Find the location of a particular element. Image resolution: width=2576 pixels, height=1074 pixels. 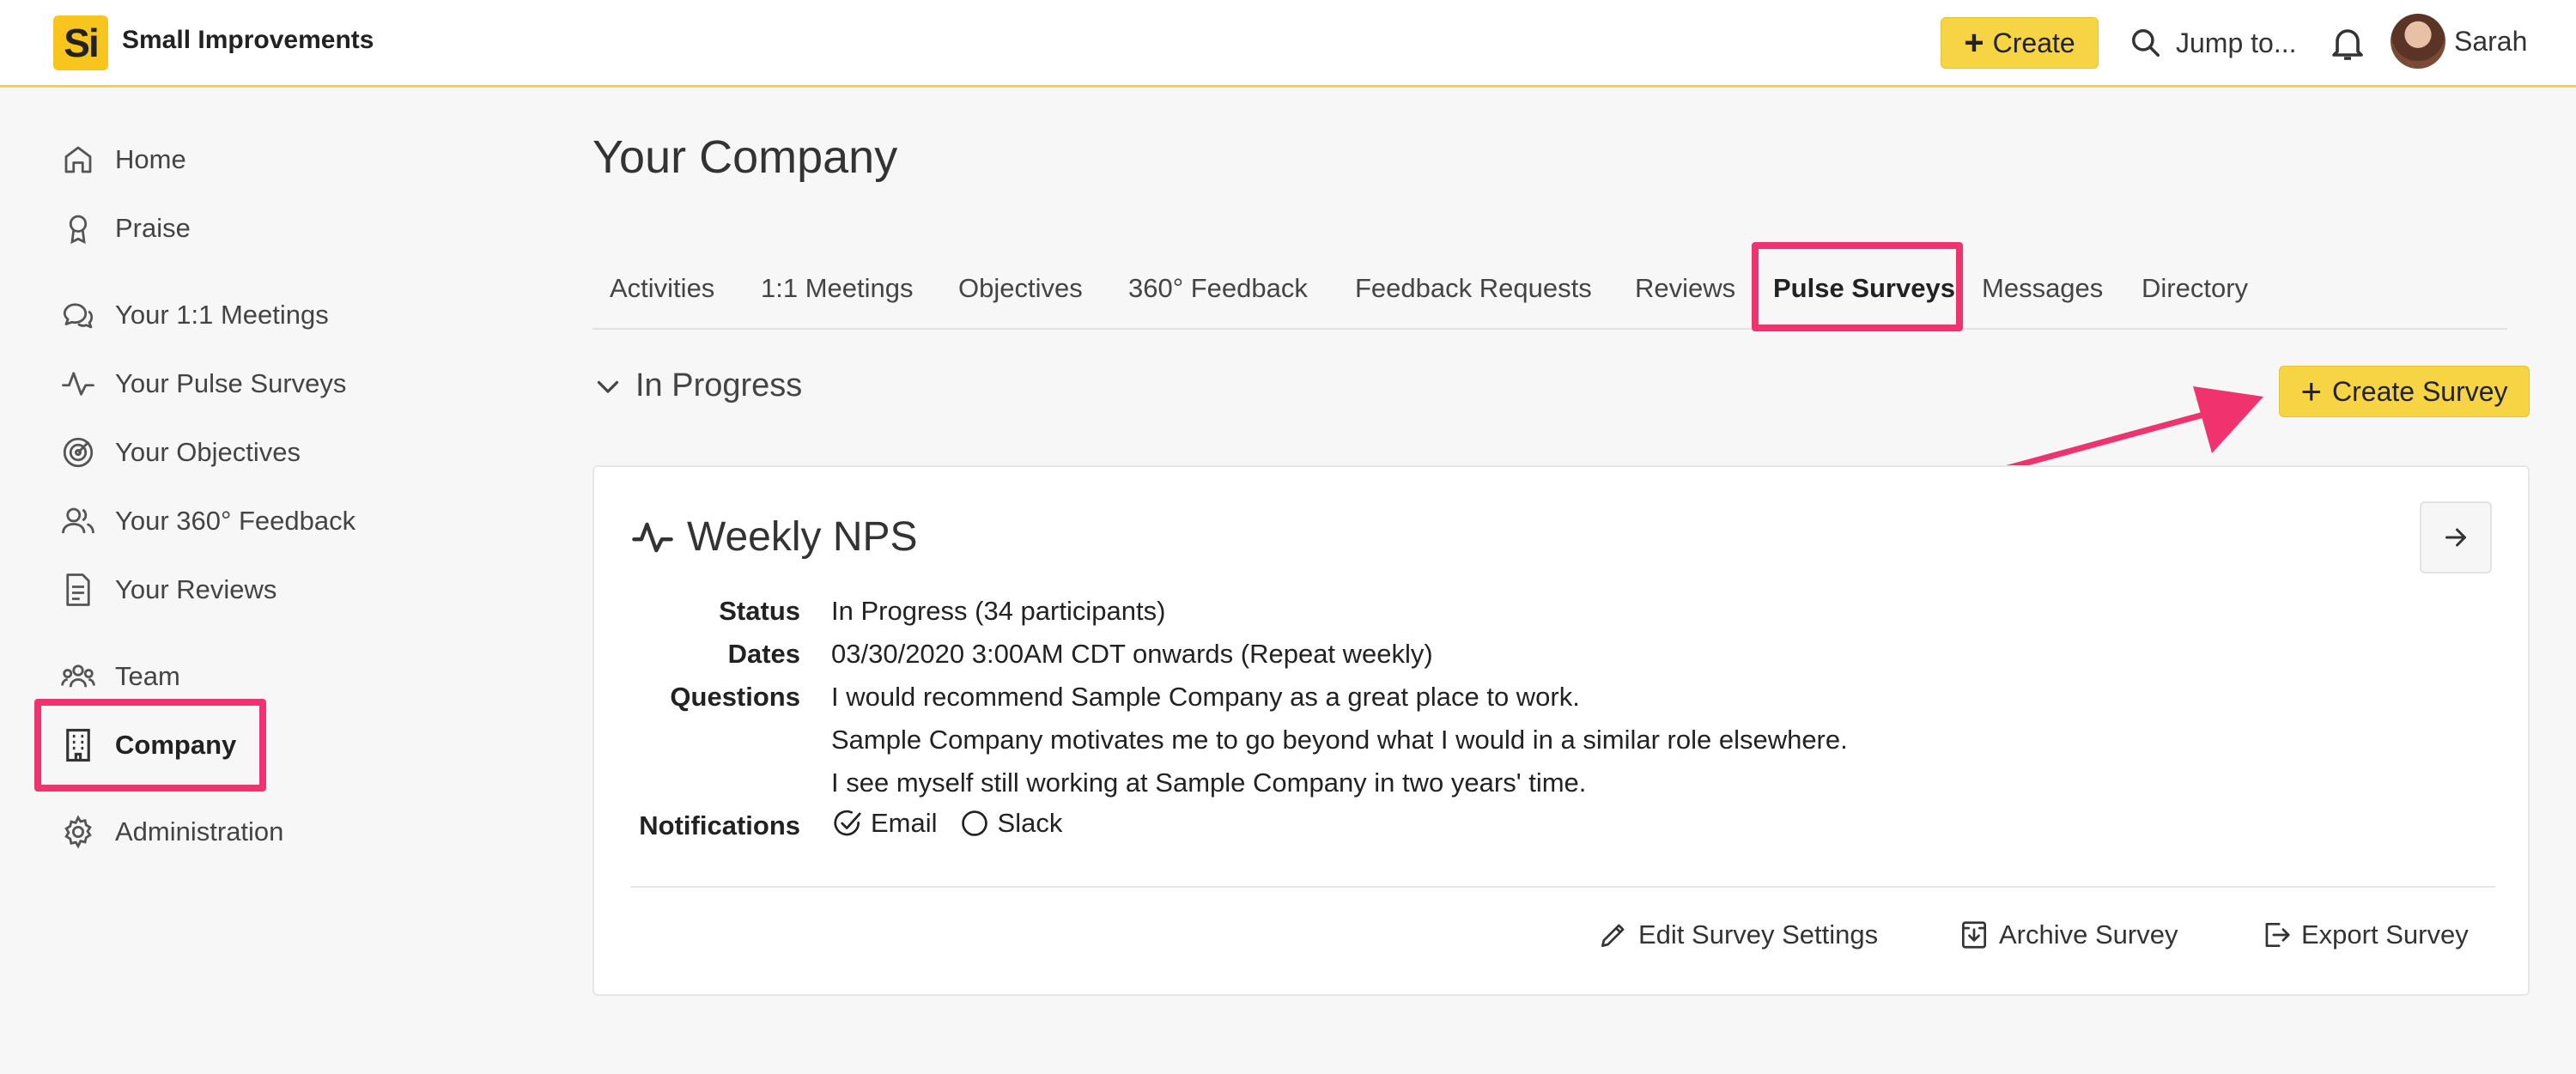

notification-slack-label: Slack is located at coordinates (1030, 823).